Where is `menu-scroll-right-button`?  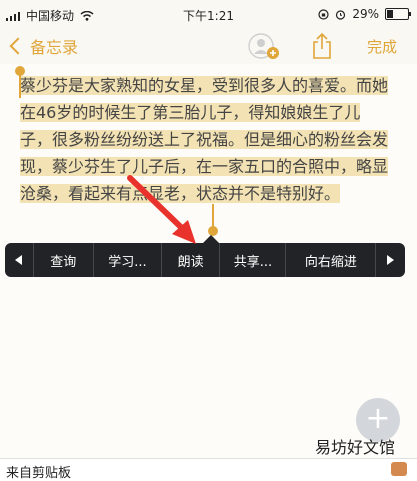 menu-scroll-right-button is located at coordinates (390, 260).